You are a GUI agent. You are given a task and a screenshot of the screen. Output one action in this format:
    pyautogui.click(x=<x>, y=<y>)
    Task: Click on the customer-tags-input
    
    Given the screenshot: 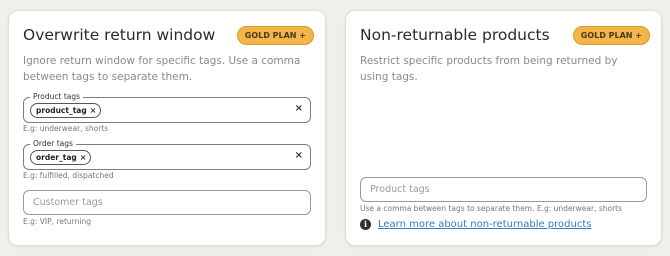 What is the action you would take?
    pyautogui.click(x=167, y=202)
    